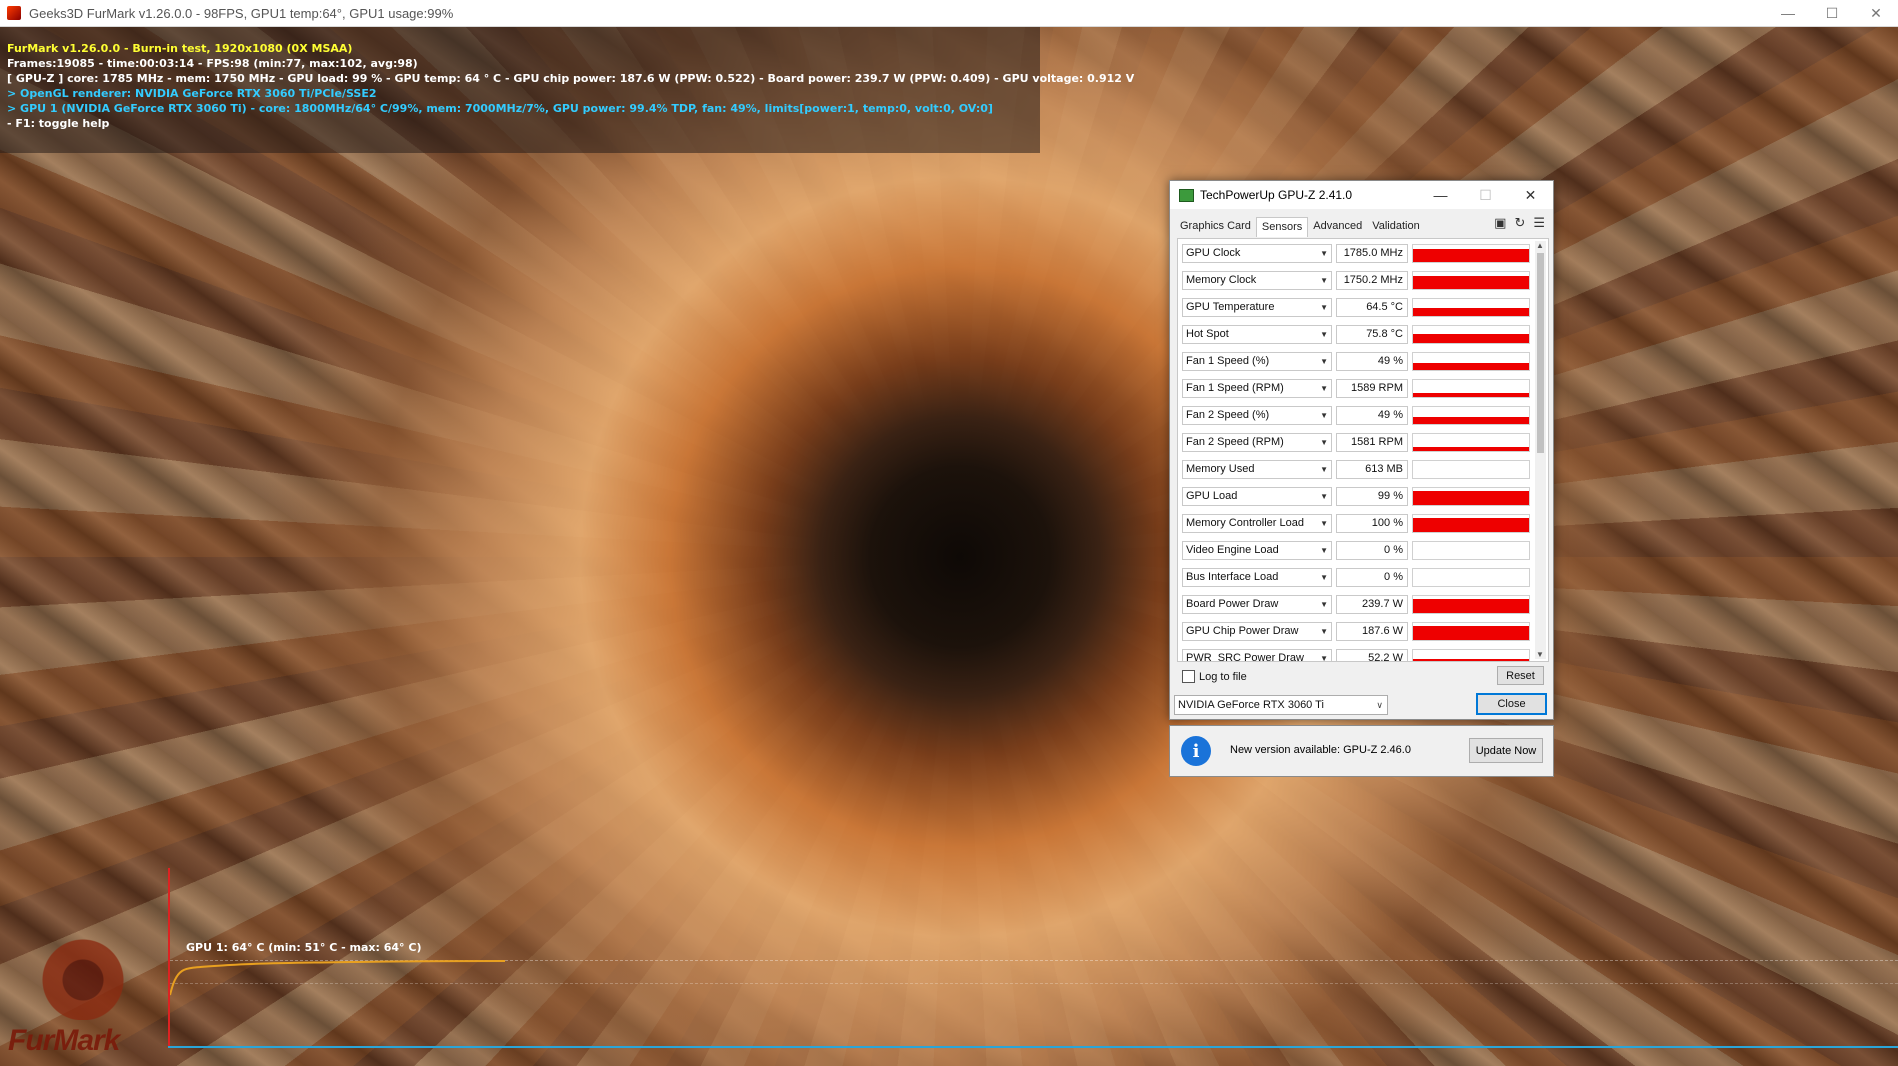 The width and height of the screenshot is (1898, 1066). I want to click on sensor-row: Board Power Draw ▼ 239.7 W, so click(1356, 605).